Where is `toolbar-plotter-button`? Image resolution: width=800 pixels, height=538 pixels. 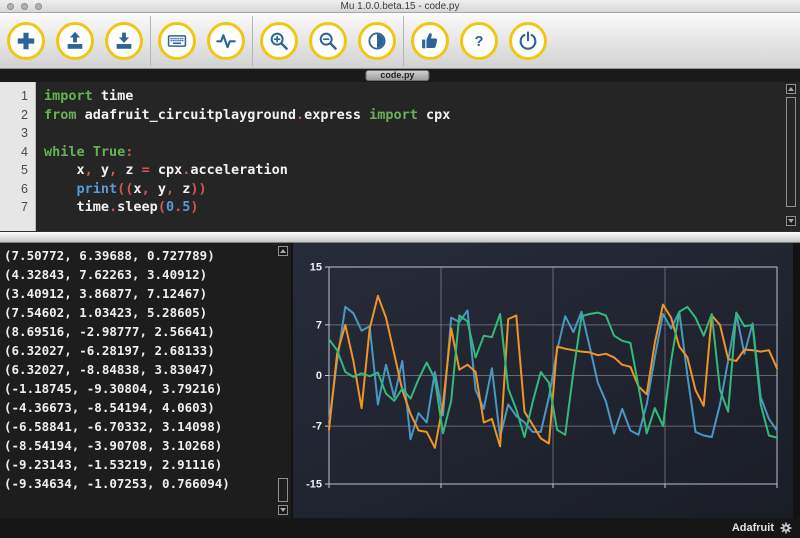 toolbar-plotter-button is located at coordinates (226, 40).